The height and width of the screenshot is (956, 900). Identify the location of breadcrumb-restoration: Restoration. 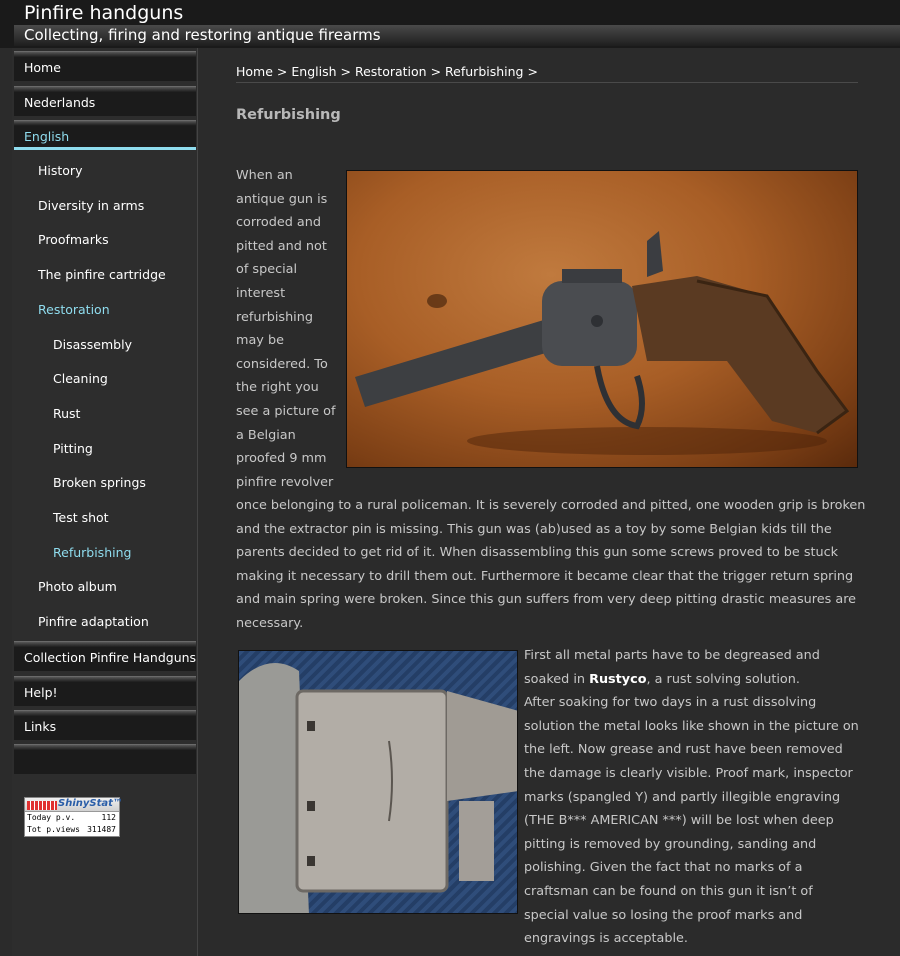
(391, 71).